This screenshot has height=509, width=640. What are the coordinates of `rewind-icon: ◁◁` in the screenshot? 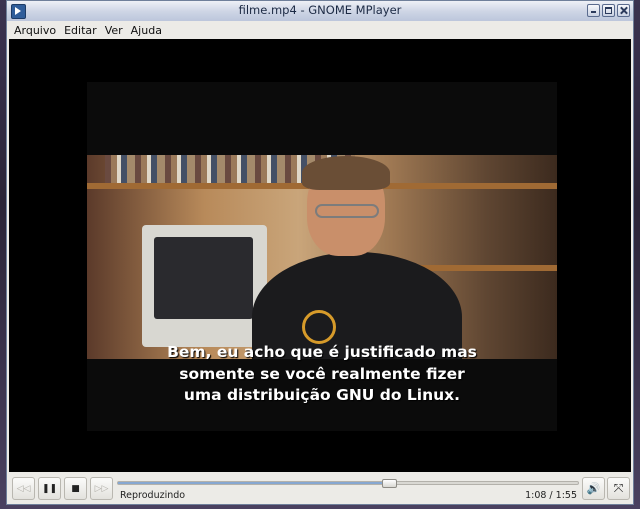 It's located at (23, 488).